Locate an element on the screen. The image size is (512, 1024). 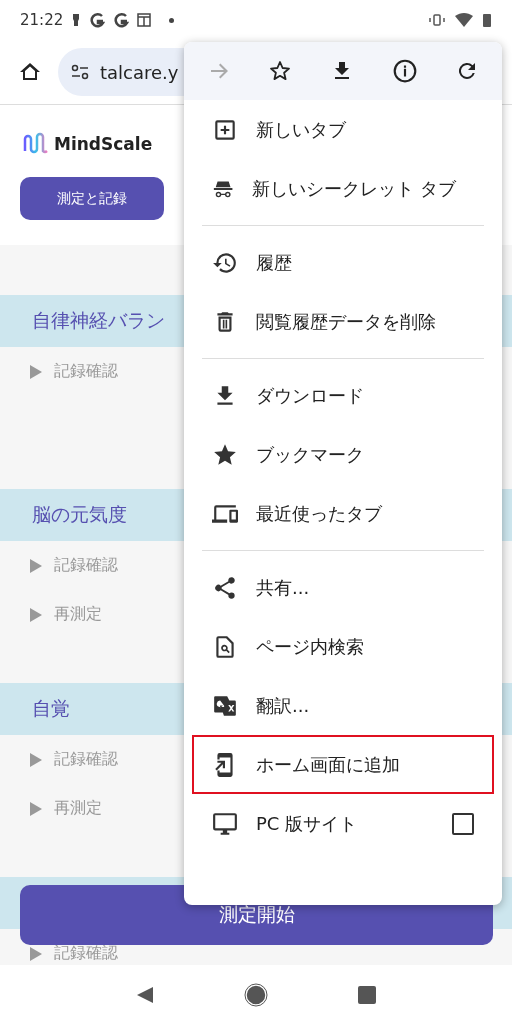
wifi-icon is located at coordinates (464, 20).